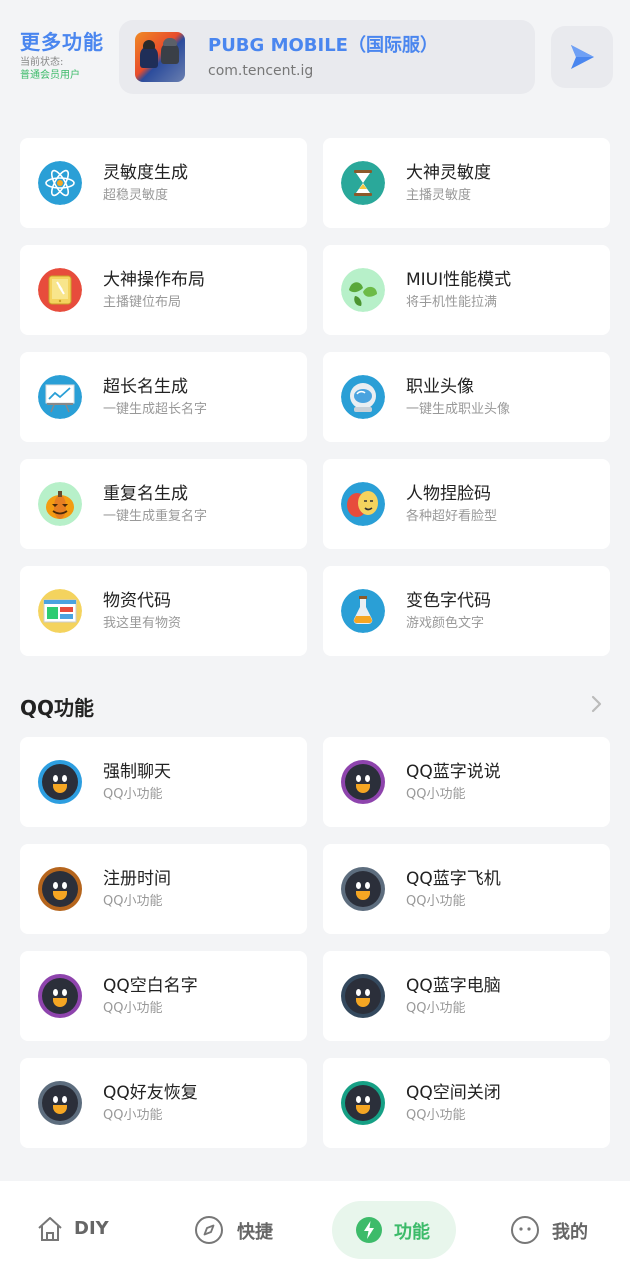  I want to click on qq-feature-title: QQ空间关闭, so click(453, 1093).